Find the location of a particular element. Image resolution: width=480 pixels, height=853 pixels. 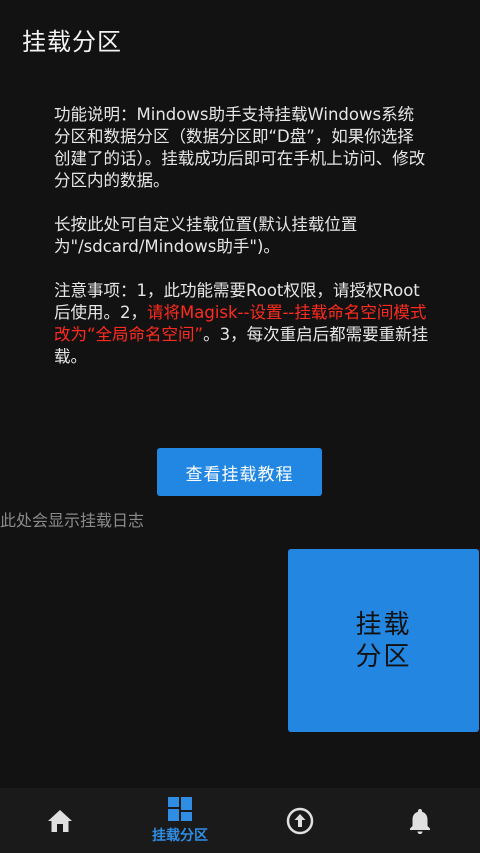

bell-icon is located at coordinates (420, 821).